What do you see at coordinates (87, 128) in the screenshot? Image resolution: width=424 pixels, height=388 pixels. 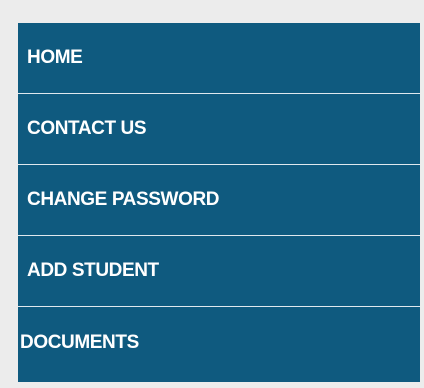 I see `menu-item-label: CONTACT US` at bounding box center [87, 128].